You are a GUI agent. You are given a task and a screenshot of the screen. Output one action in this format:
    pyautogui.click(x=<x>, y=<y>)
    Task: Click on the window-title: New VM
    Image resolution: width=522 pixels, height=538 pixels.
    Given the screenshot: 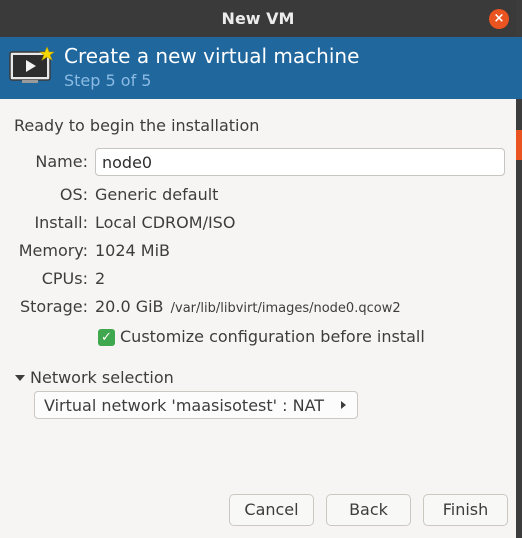 What is the action you would take?
    pyautogui.click(x=258, y=18)
    